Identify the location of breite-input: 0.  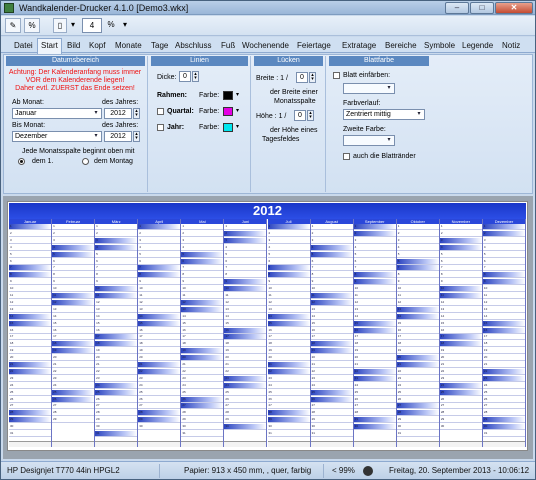
(302, 77).